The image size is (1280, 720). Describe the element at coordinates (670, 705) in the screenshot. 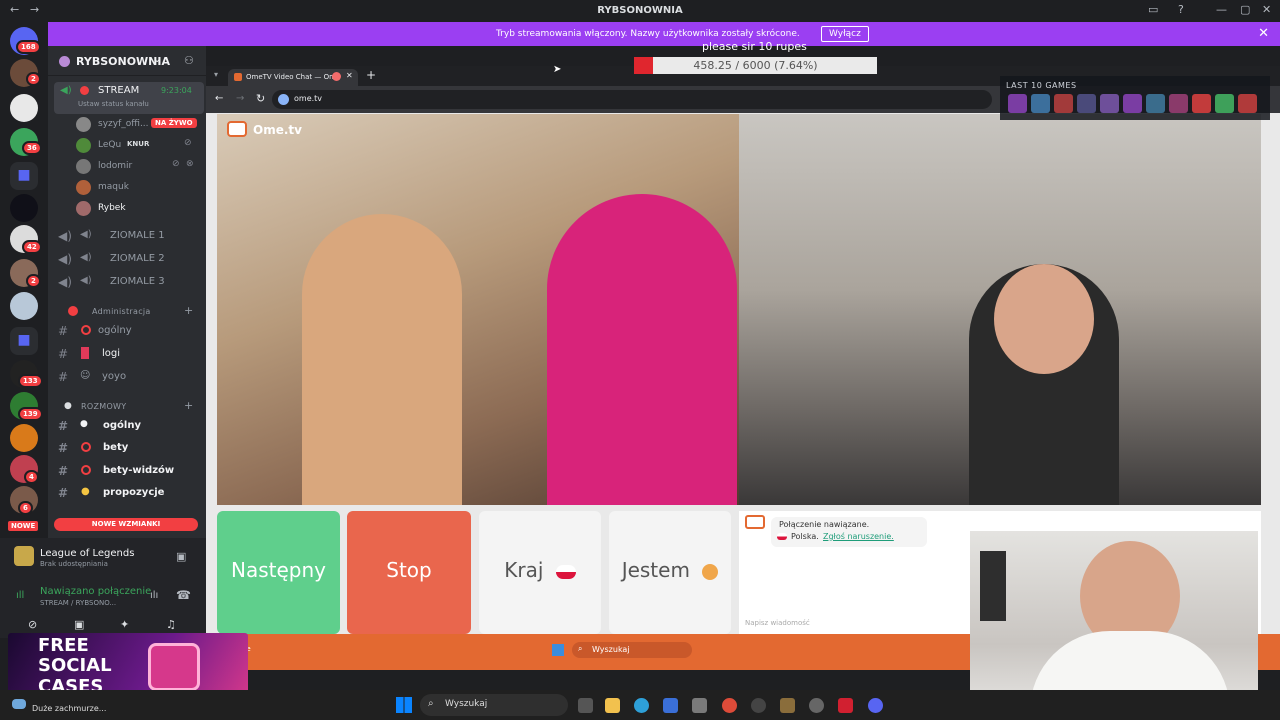

I see `mail-icon` at that location.